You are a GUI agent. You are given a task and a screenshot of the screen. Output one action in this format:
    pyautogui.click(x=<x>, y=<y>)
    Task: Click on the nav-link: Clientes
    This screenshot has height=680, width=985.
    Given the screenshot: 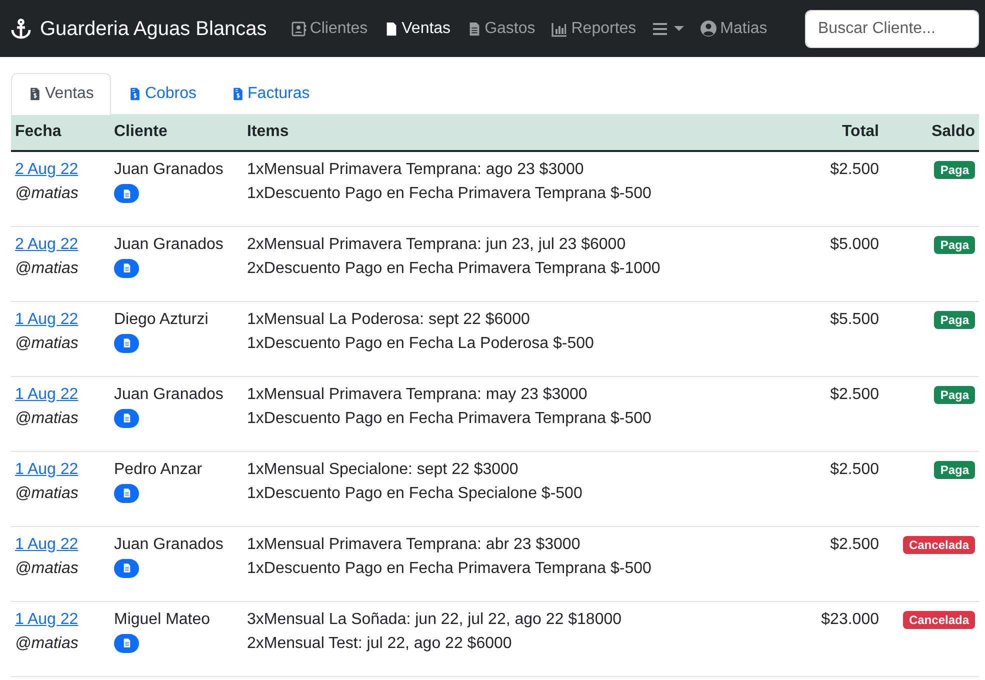 What is the action you would take?
    pyautogui.click(x=329, y=28)
    